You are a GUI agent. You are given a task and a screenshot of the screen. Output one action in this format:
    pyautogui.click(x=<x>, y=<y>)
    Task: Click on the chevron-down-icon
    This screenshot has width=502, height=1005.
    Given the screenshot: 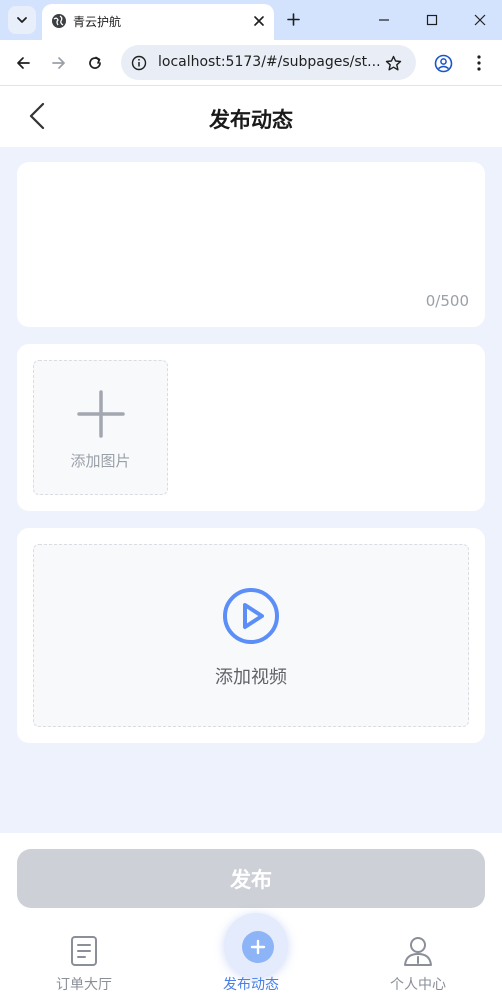 What is the action you would take?
    pyautogui.click(x=22, y=20)
    